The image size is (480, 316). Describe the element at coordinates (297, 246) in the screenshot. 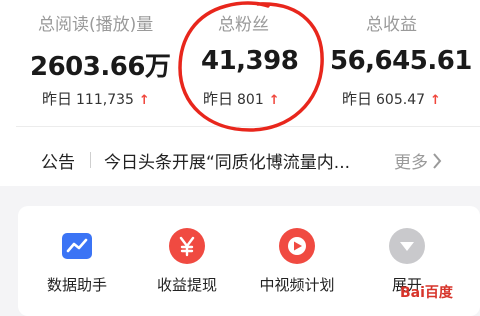

I see `play-icon` at that location.